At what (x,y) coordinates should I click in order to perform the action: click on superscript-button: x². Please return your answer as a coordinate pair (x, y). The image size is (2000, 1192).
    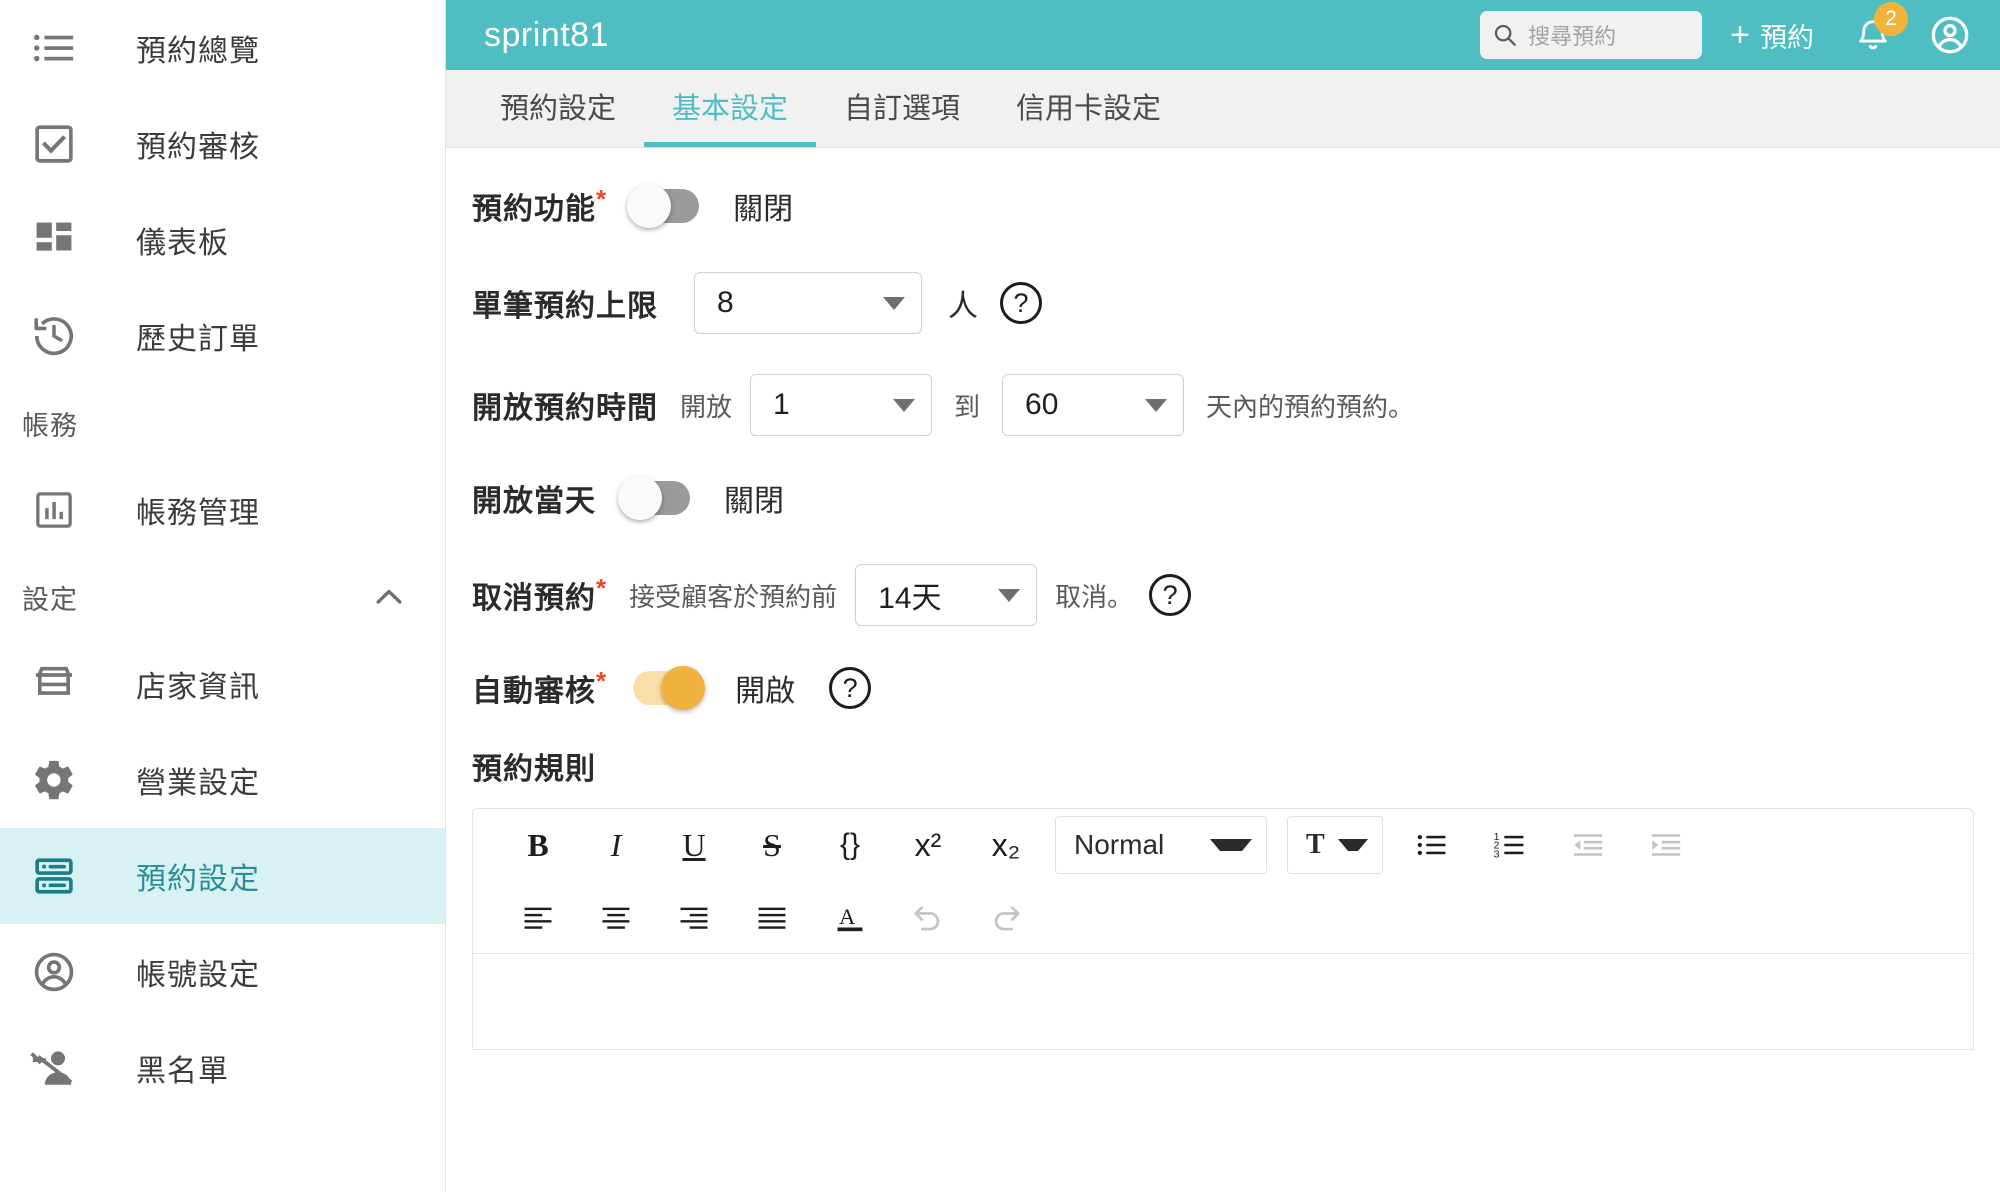
    Looking at the image, I should click on (928, 845).